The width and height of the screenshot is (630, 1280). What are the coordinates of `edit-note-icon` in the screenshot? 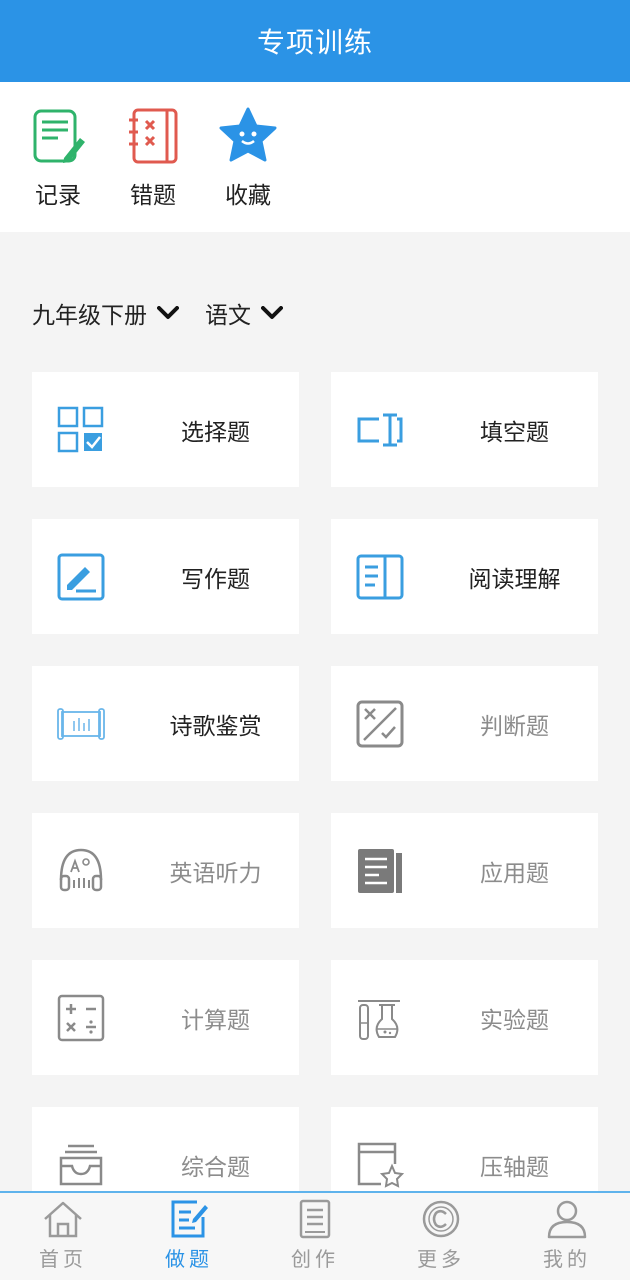 It's located at (189, 1219).